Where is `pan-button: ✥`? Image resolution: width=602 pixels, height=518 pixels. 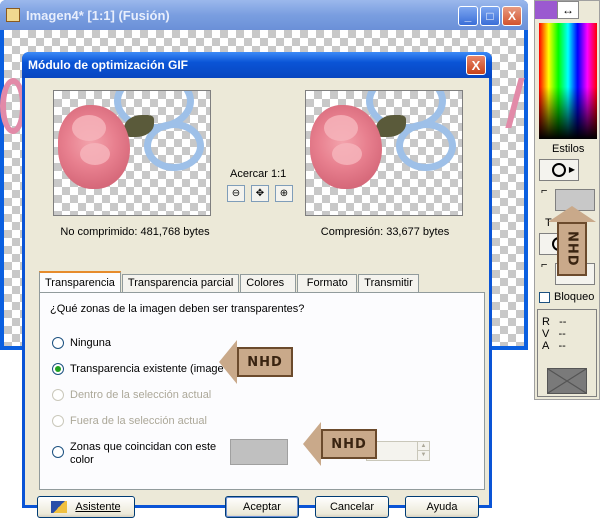 pan-button: ✥ is located at coordinates (260, 193).